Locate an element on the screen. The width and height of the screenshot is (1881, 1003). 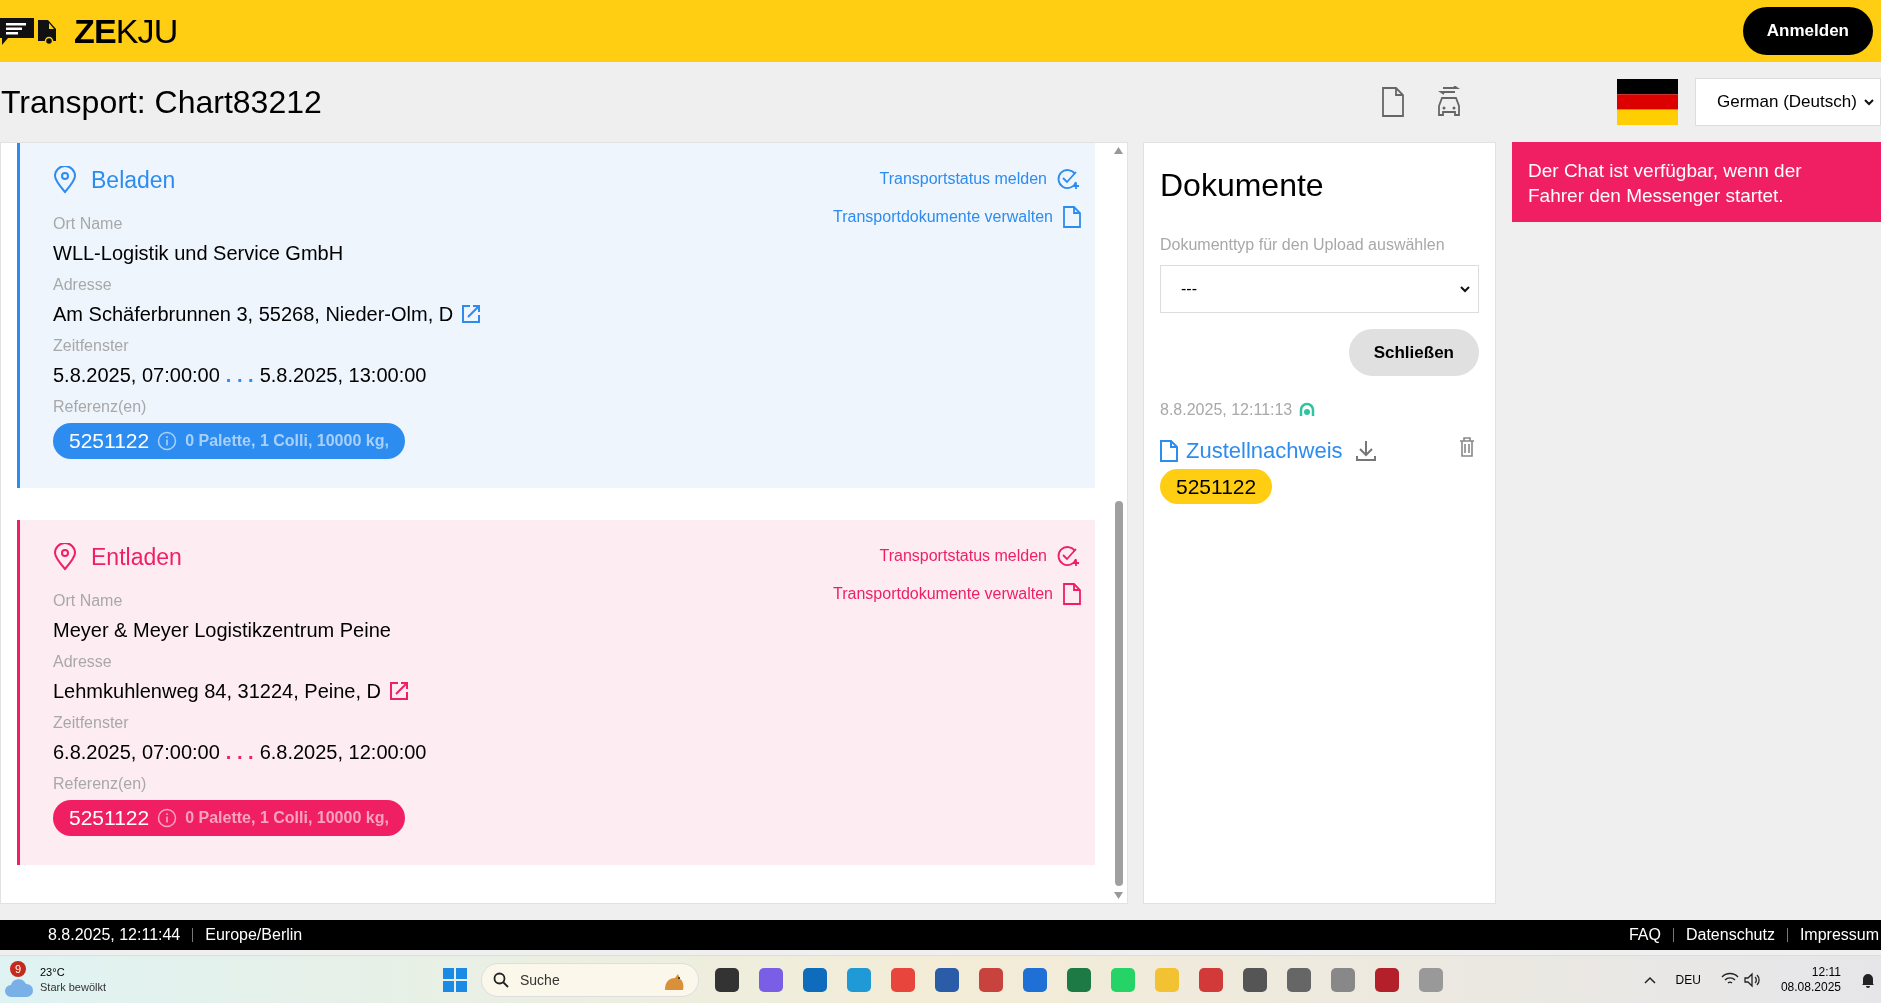
start-icon is located at coordinates (455, 979).